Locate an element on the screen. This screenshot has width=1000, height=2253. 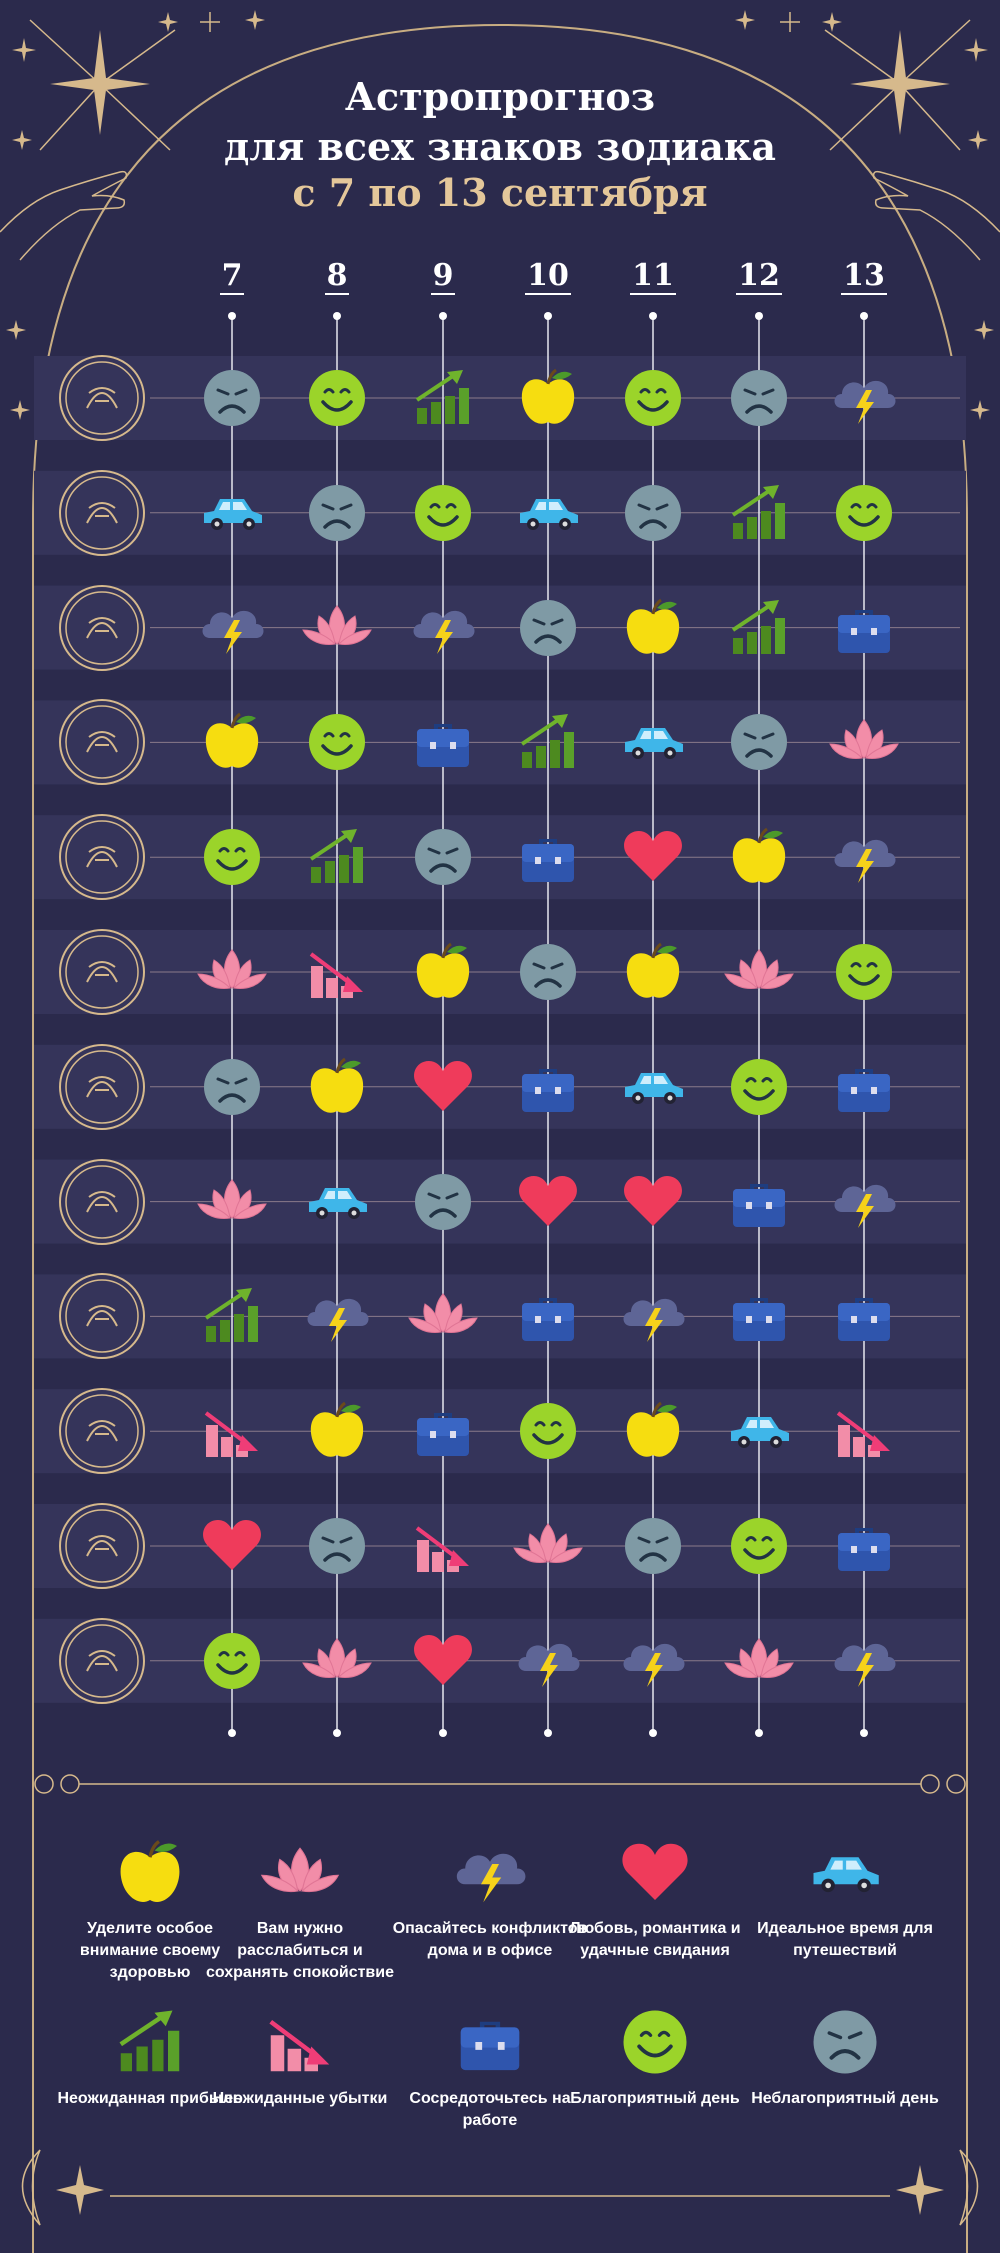
scales-icon is located at coordinates (102, 1087).